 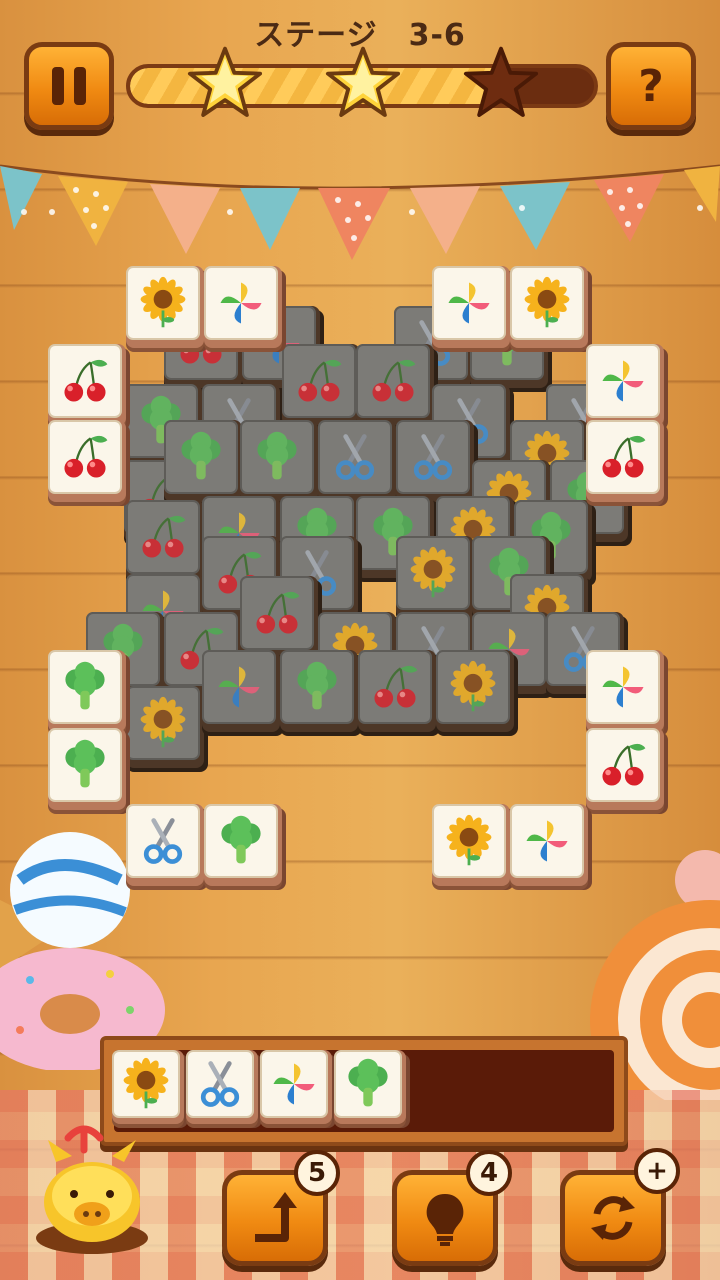 I want to click on pause-button, so click(x=69, y=86).